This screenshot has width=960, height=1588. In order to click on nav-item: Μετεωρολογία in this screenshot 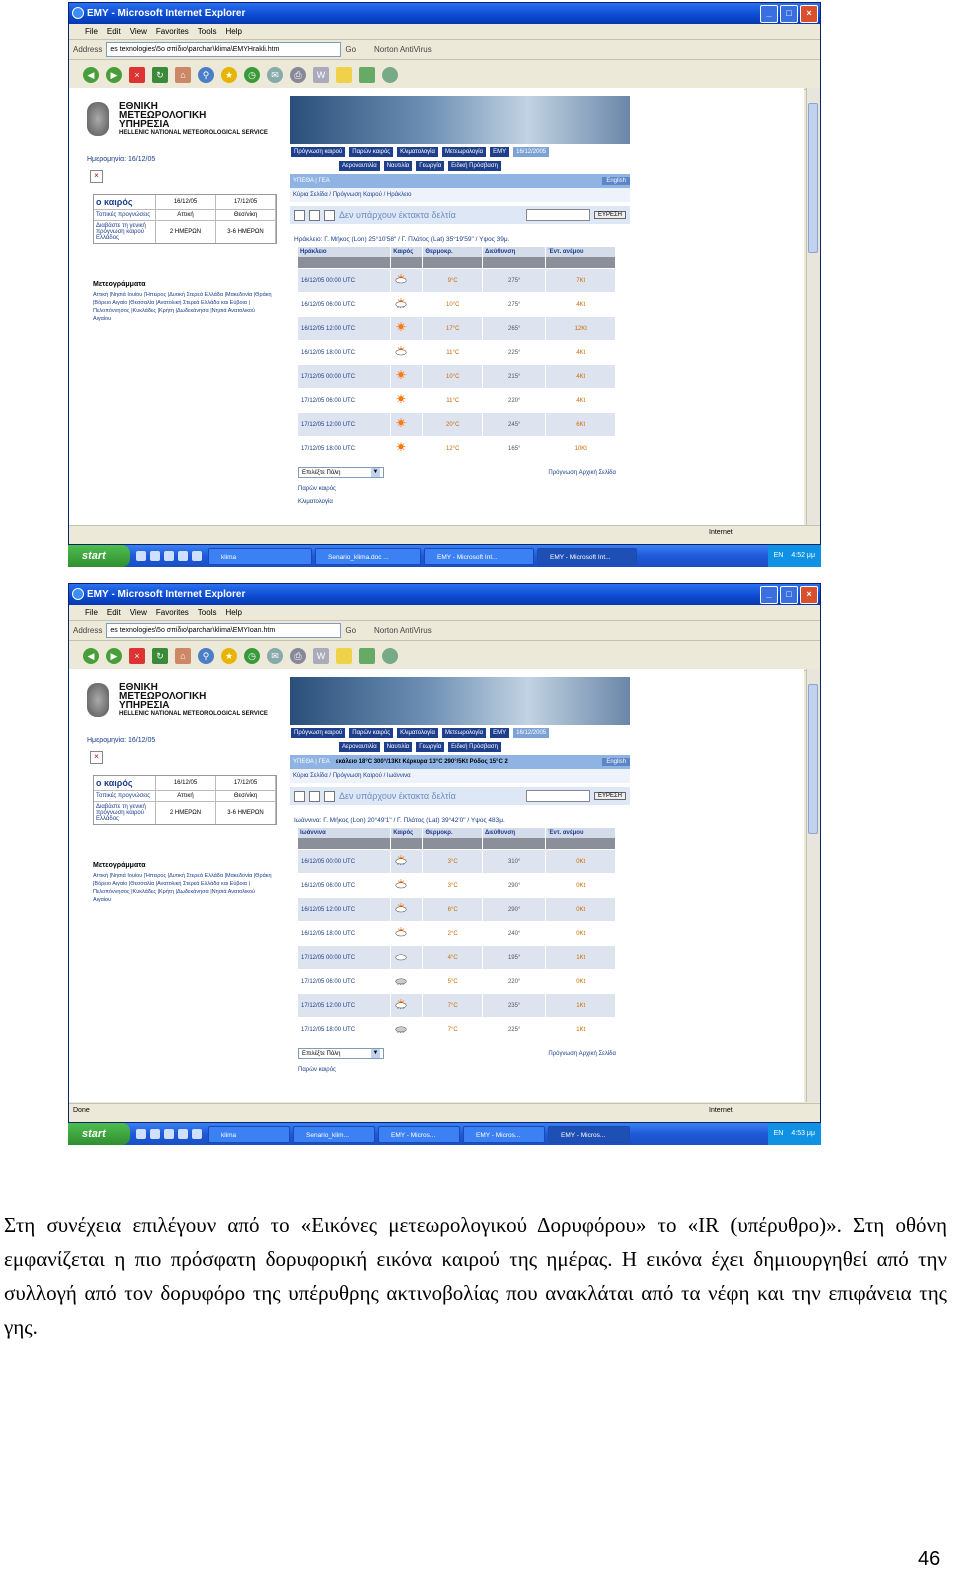, I will do `click(464, 733)`.